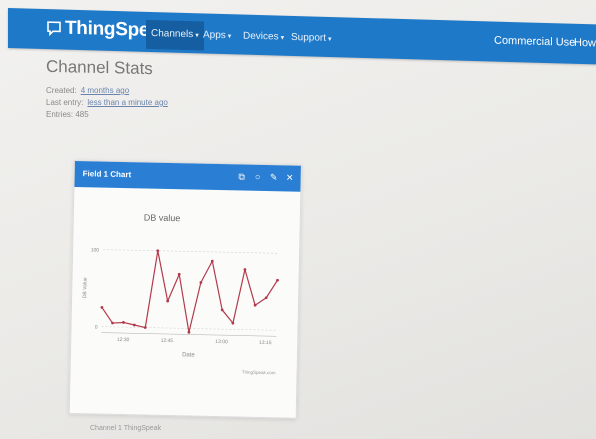 Image resolution: width=596 pixels, height=439 pixels. I want to click on series-line, so click(190, 291).